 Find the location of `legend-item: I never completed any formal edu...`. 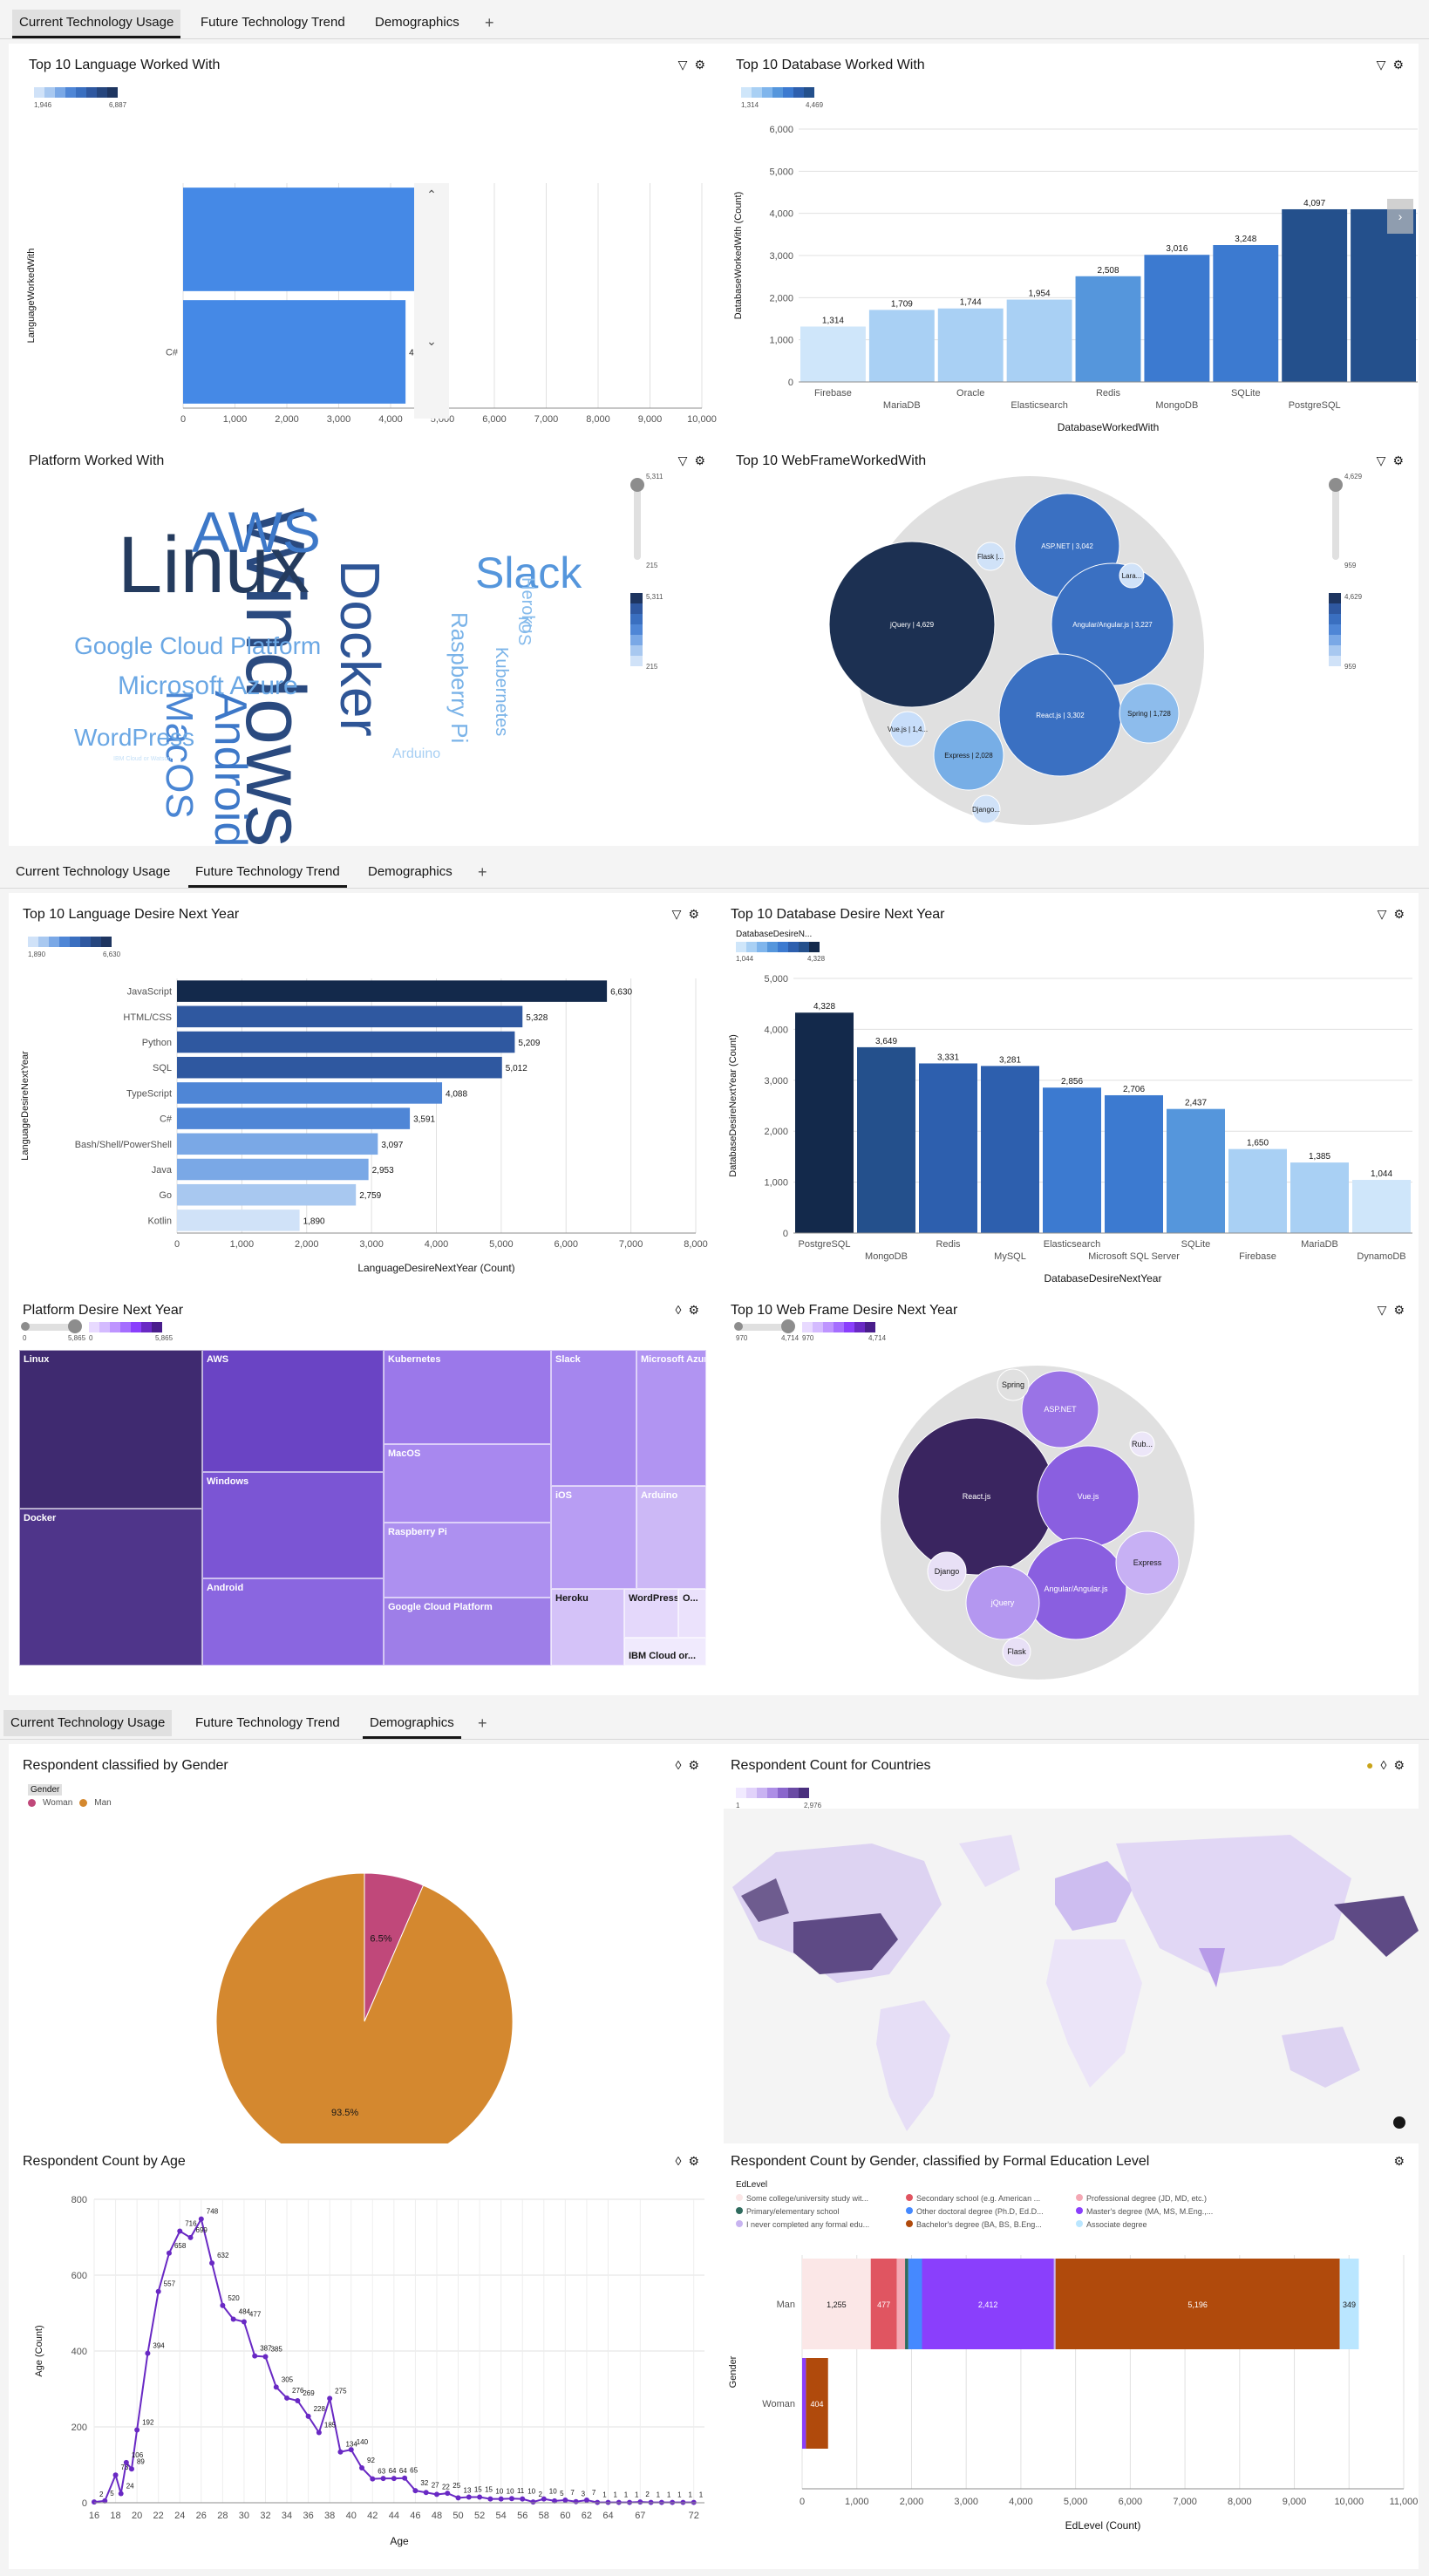

legend-item: I never completed any formal edu... is located at coordinates (803, 2224).